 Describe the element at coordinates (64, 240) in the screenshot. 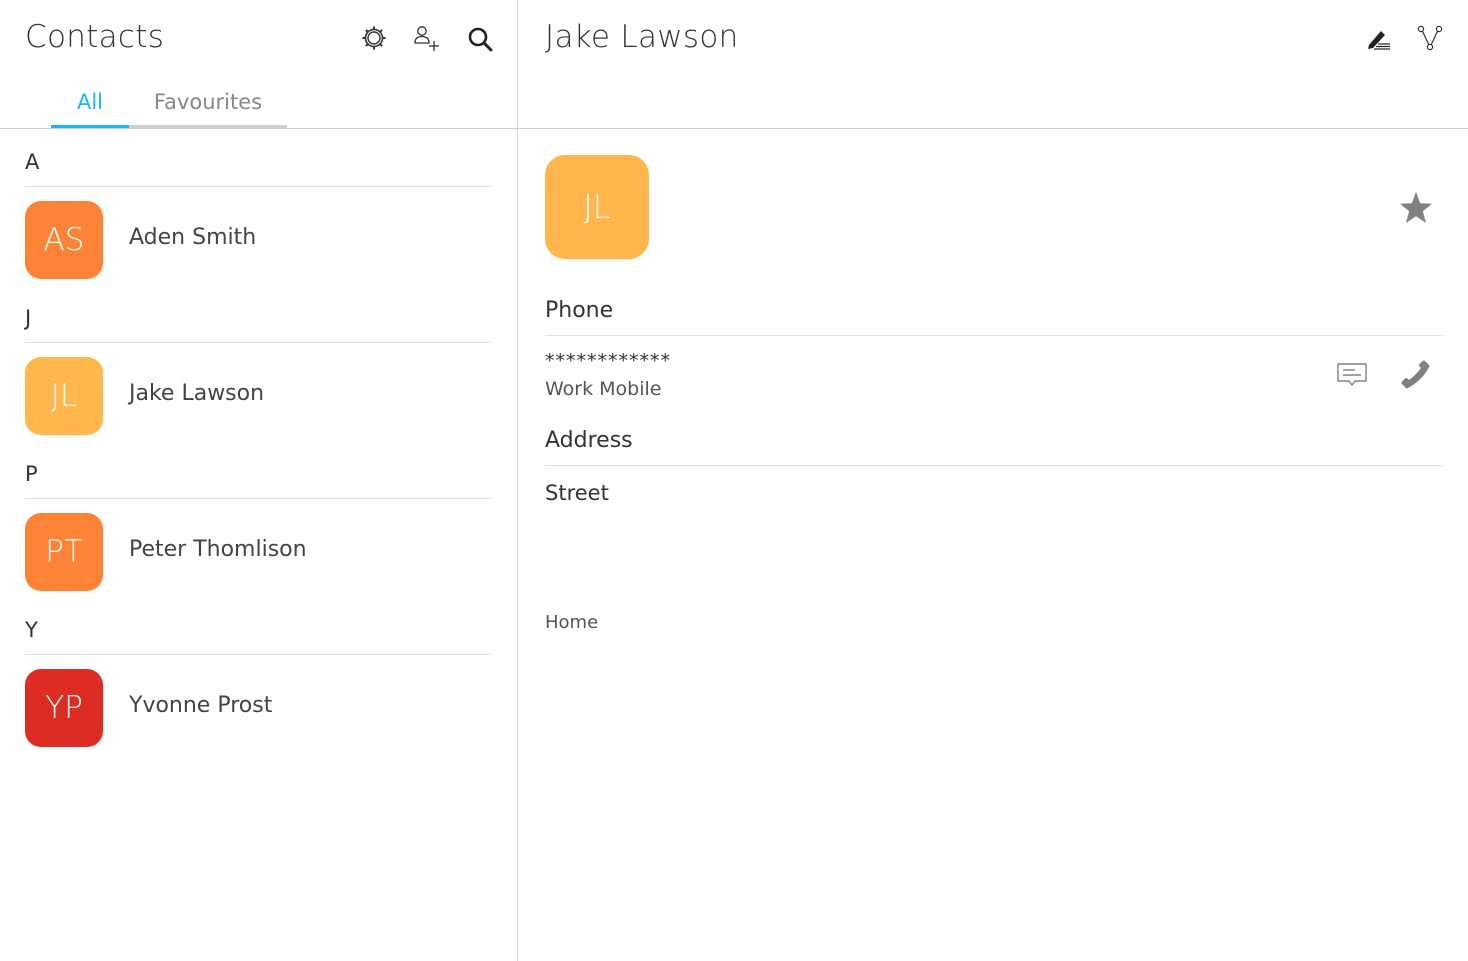

I see `avatar: AS` at that location.